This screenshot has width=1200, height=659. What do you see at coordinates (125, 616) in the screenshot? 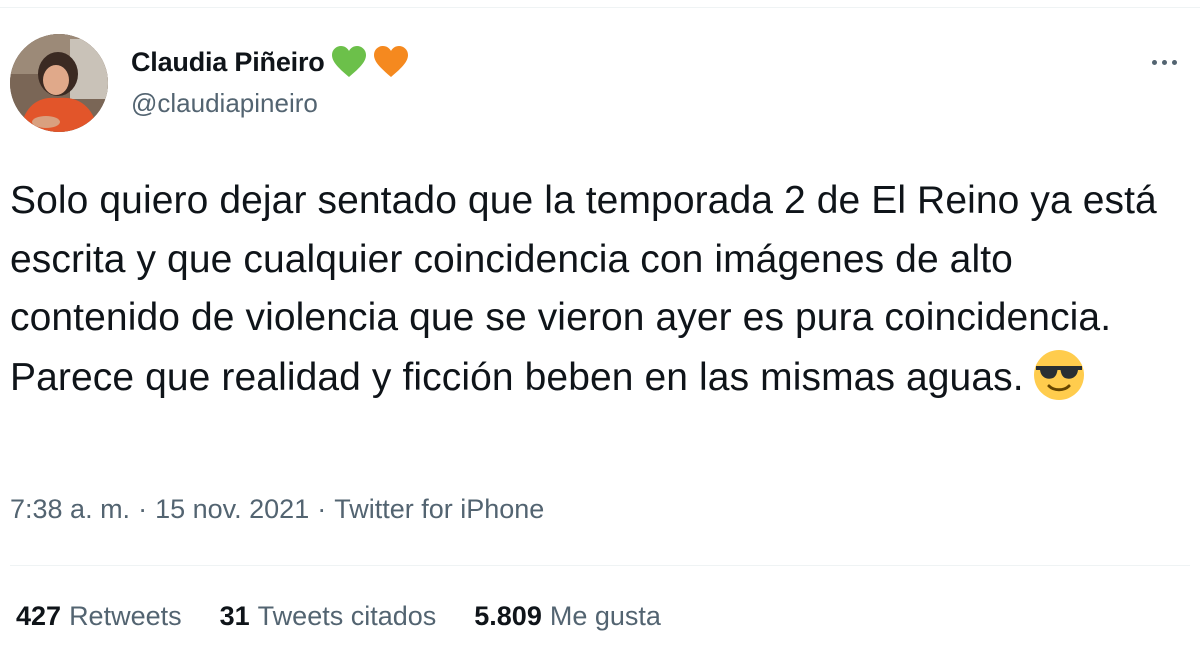
I see `retweets-label: Retweets` at bounding box center [125, 616].